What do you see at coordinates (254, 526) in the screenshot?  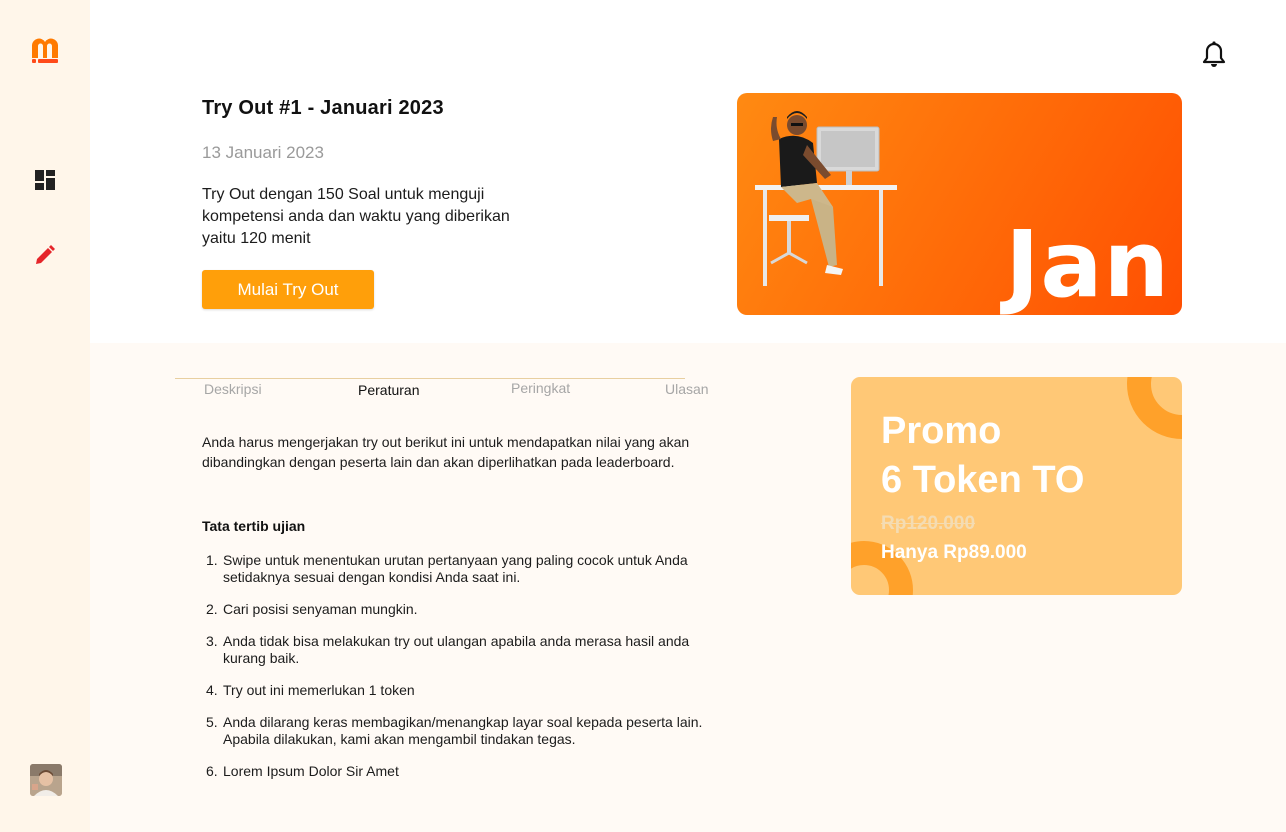 I see `rules-title: Tata tertib ujian` at bounding box center [254, 526].